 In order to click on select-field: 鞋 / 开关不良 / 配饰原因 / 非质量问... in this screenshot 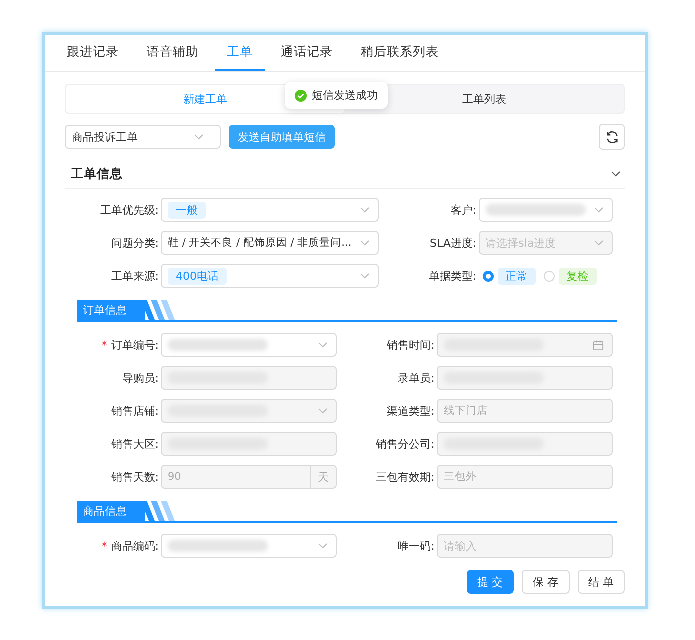, I will do `click(270, 243)`.